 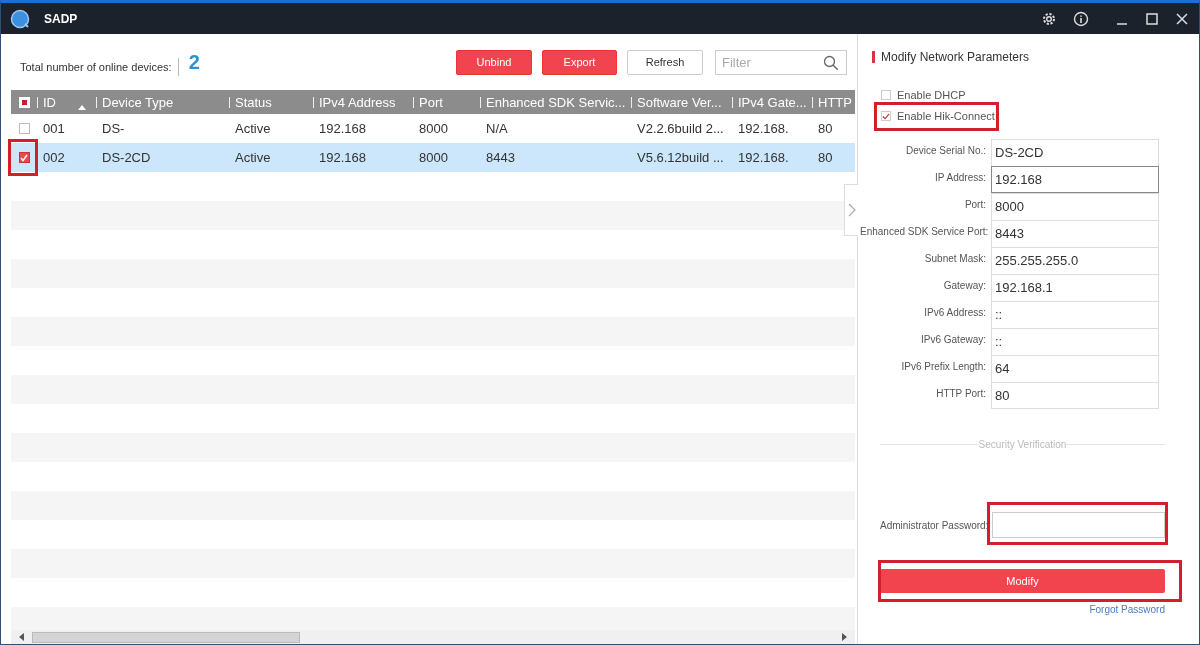 I want to click on option-label: Enable DHCP, so click(x=931, y=95).